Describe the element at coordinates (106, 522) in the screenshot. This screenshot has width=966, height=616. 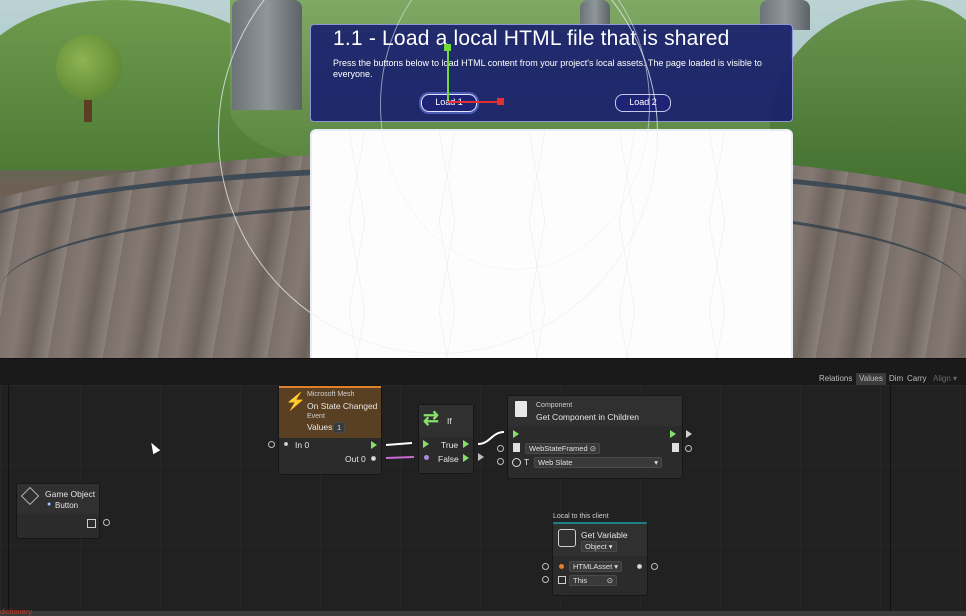
I see `game-object-output-port` at that location.